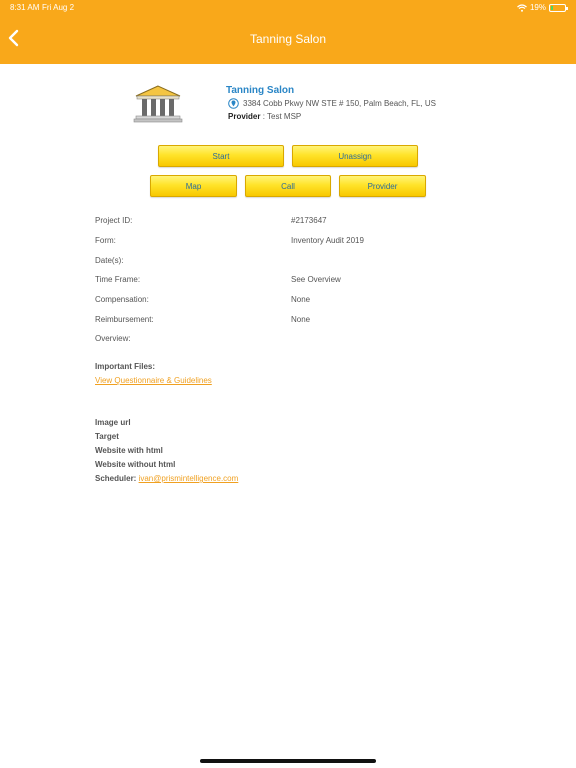  I want to click on navigation-bar: 8:31 AM Fri Aug 2 19% Tanning Salon, so click(288, 32).